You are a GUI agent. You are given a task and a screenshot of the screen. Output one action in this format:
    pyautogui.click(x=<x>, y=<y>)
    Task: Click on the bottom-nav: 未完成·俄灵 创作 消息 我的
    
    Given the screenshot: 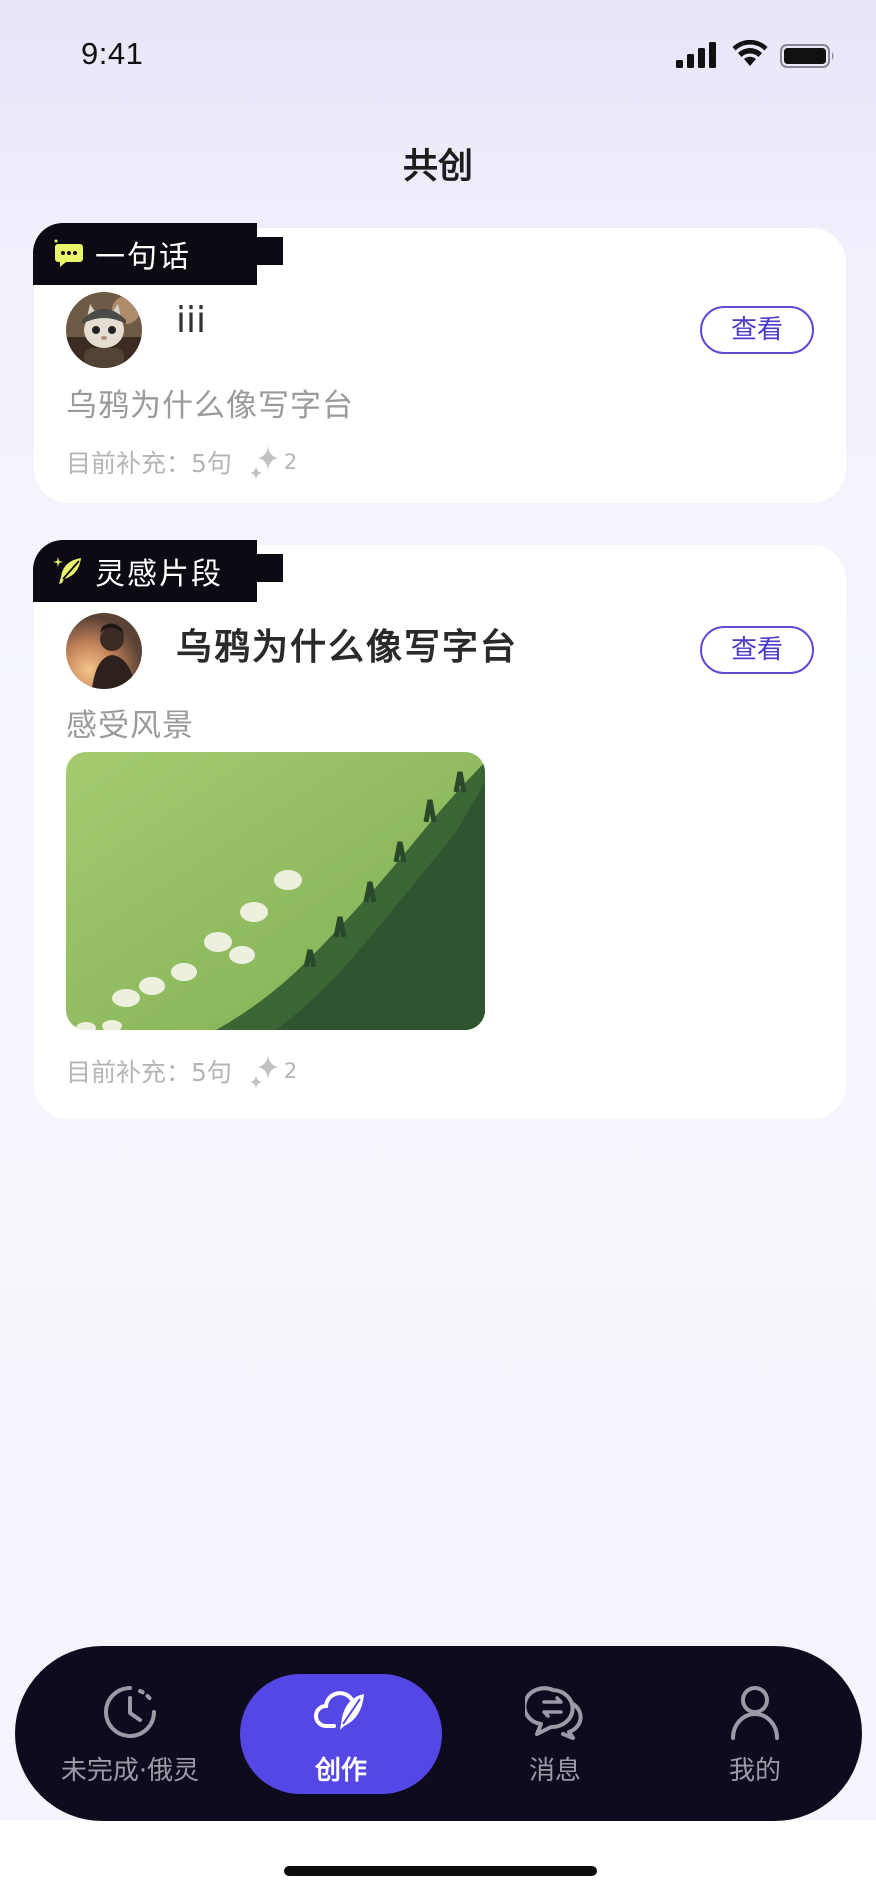 What is the action you would take?
    pyautogui.click(x=438, y=1733)
    